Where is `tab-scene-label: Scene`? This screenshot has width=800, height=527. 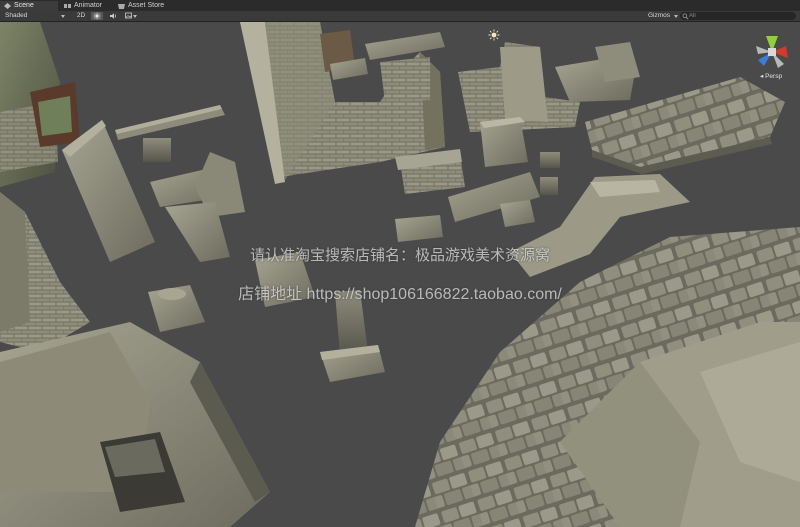
tab-scene-label: Scene is located at coordinates (24, 5).